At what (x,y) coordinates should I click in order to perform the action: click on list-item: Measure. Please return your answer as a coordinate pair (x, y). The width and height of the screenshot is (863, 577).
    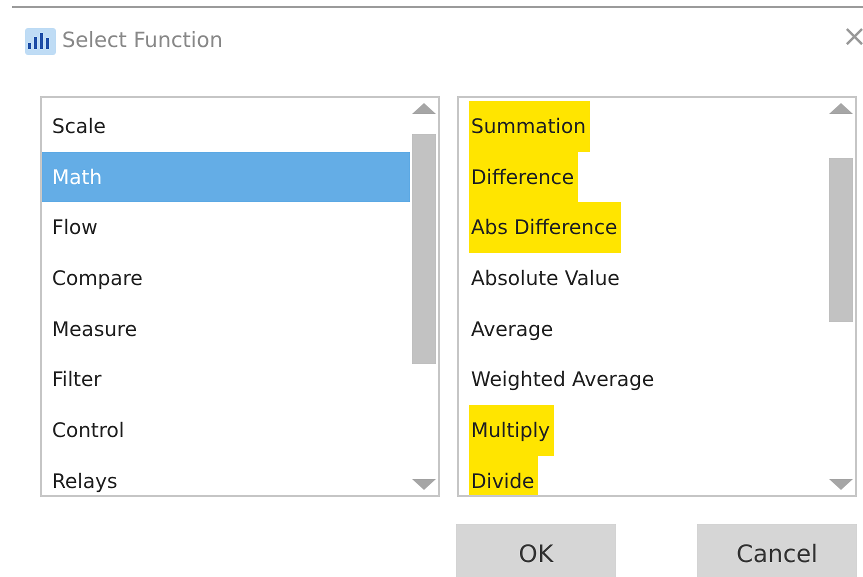
    Looking at the image, I should click on (226, 329).